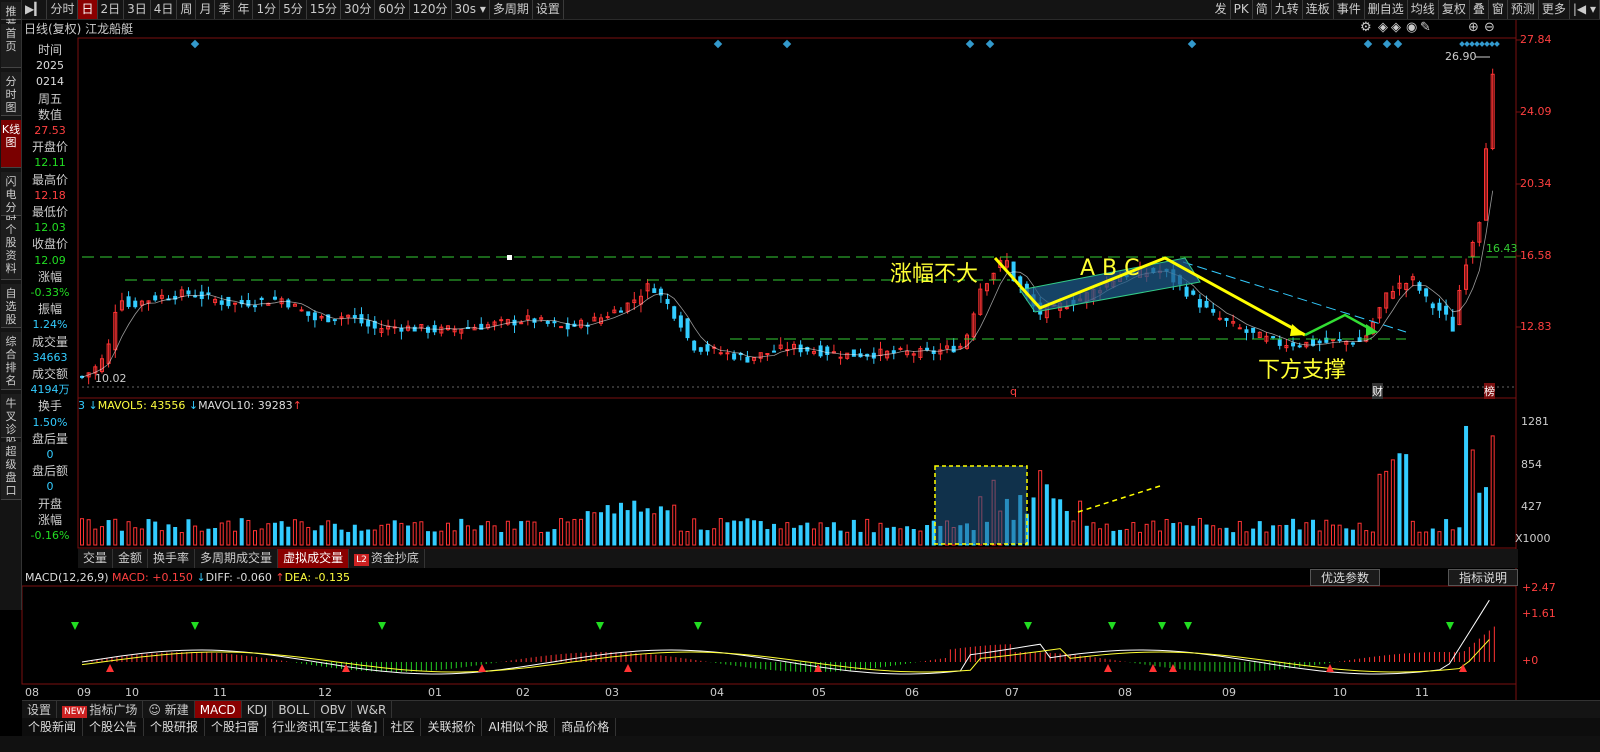  Describe the element at coordinates (435, 692) in the screenshot. I see `month-label: 01` at that location.